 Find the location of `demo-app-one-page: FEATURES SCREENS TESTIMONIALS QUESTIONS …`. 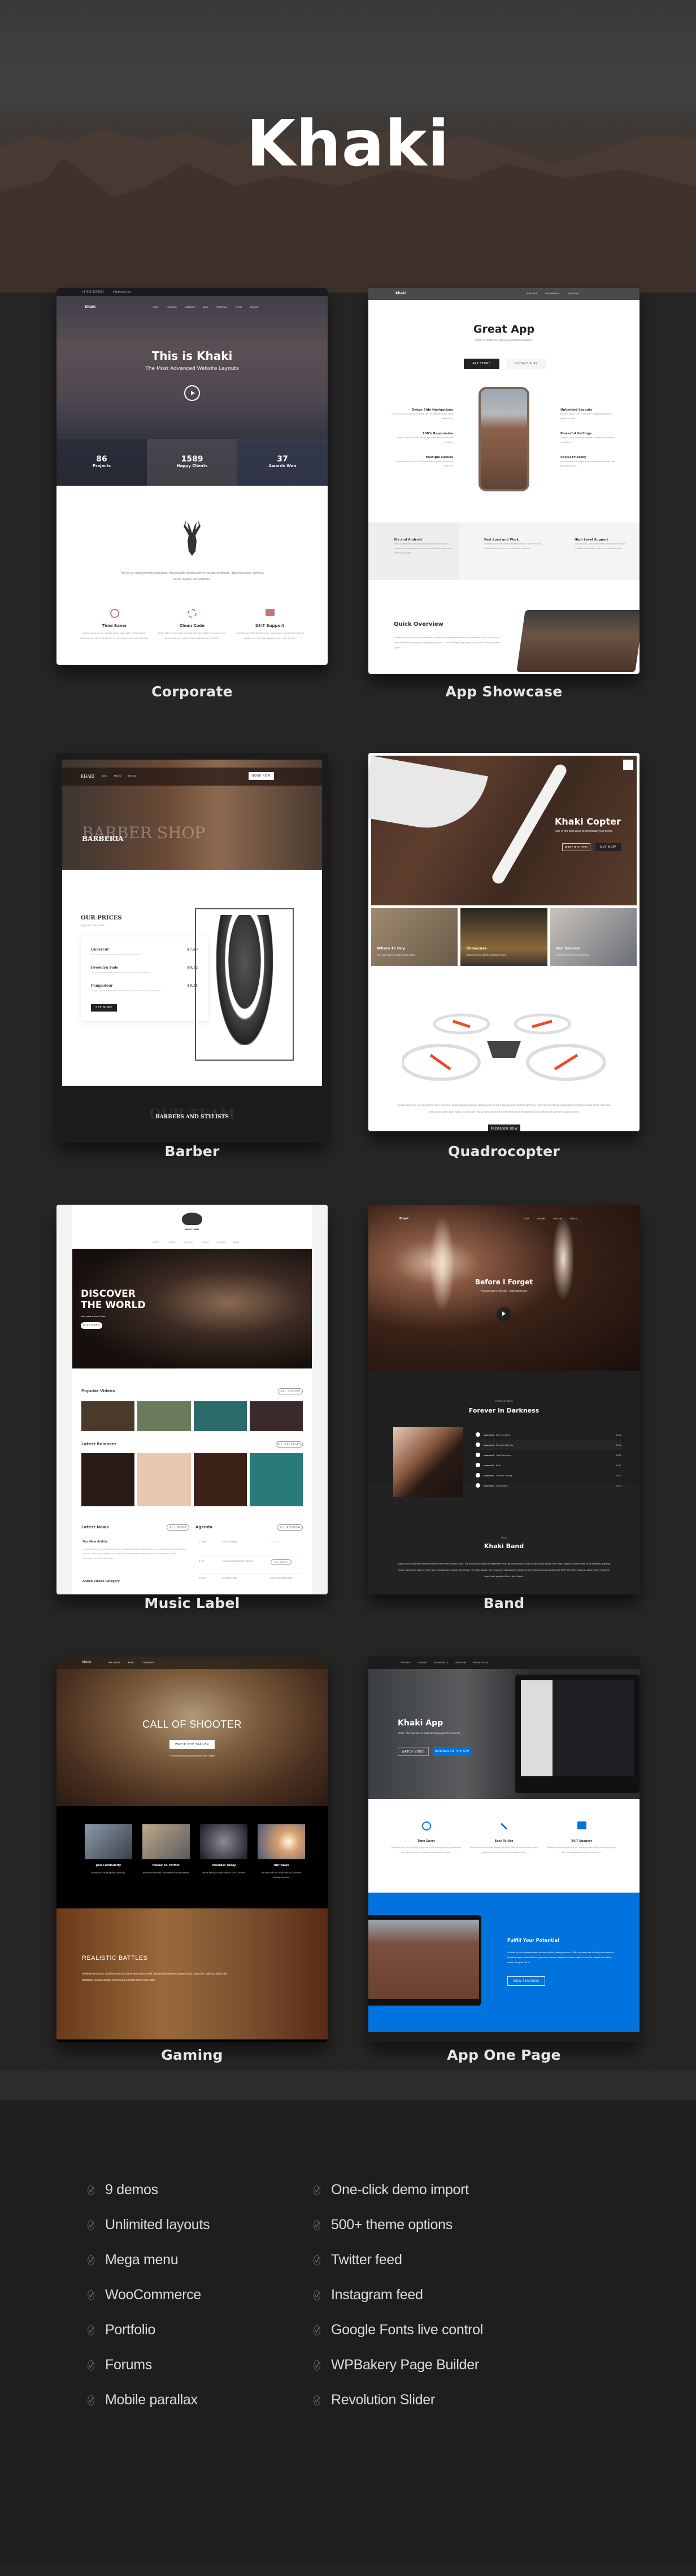

demo-app-one-page: FEATURES SCREENS TESTIMONIALS QUESTIONS … is located at coordinates (504, 1874).